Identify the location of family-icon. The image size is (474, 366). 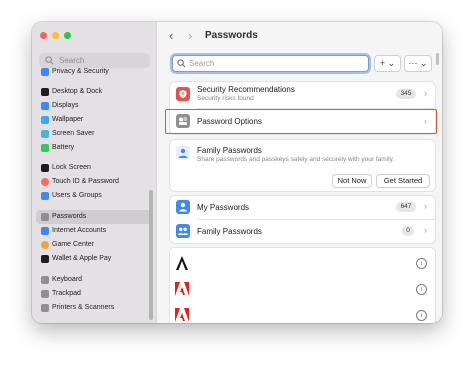
(183, 153).